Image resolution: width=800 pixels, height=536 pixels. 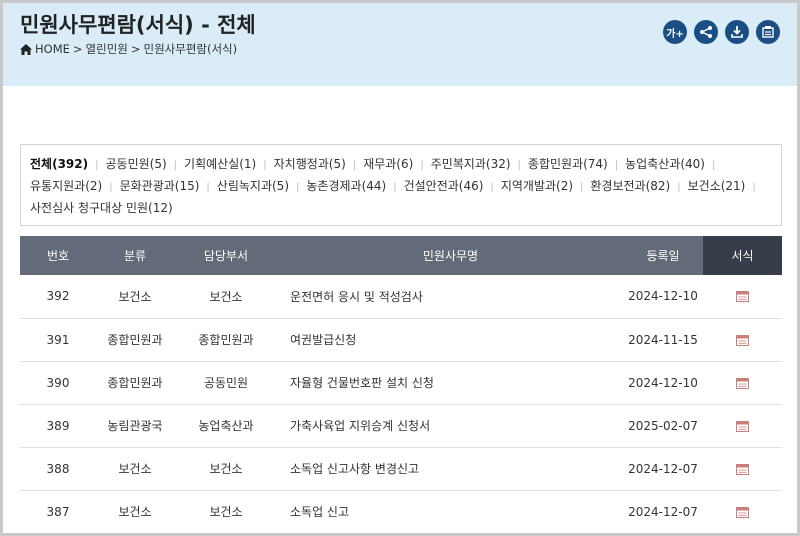 I want to click on print-icon, so click(x=768, y=32).